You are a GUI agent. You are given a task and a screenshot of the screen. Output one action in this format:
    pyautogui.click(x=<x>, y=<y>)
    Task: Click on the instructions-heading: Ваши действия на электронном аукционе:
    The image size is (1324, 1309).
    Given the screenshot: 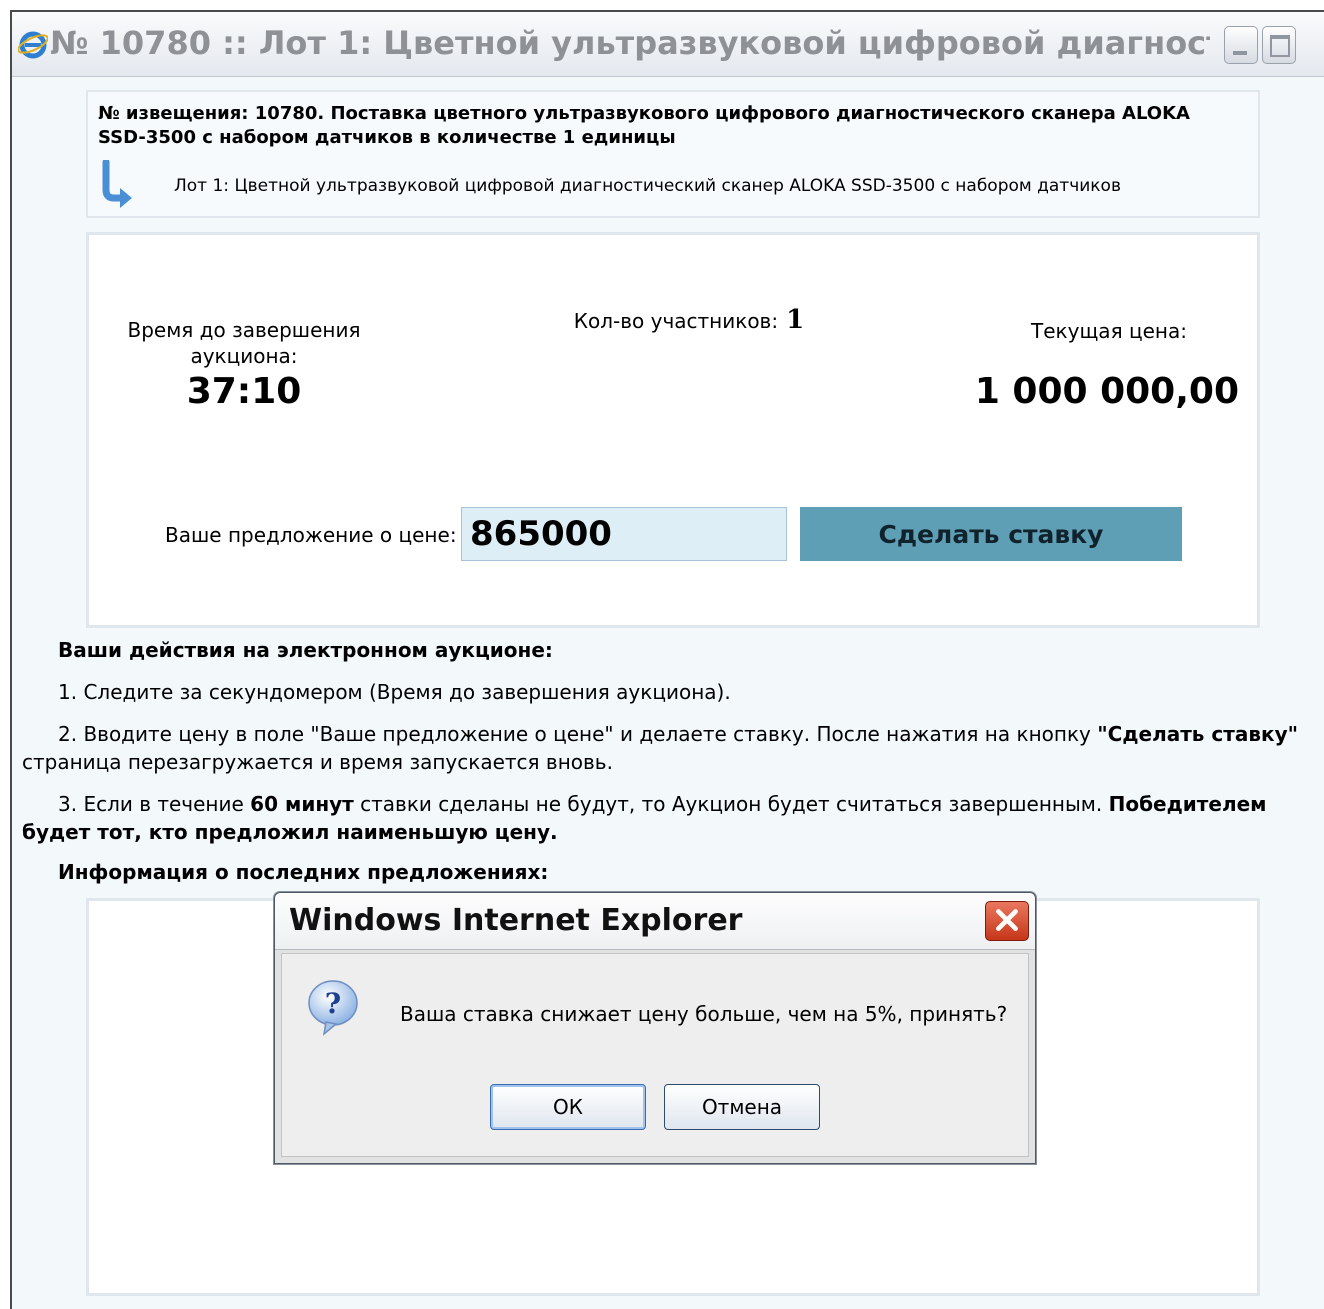 What is the action you would take?
    pyautogui.click(x=305, y=650)
    